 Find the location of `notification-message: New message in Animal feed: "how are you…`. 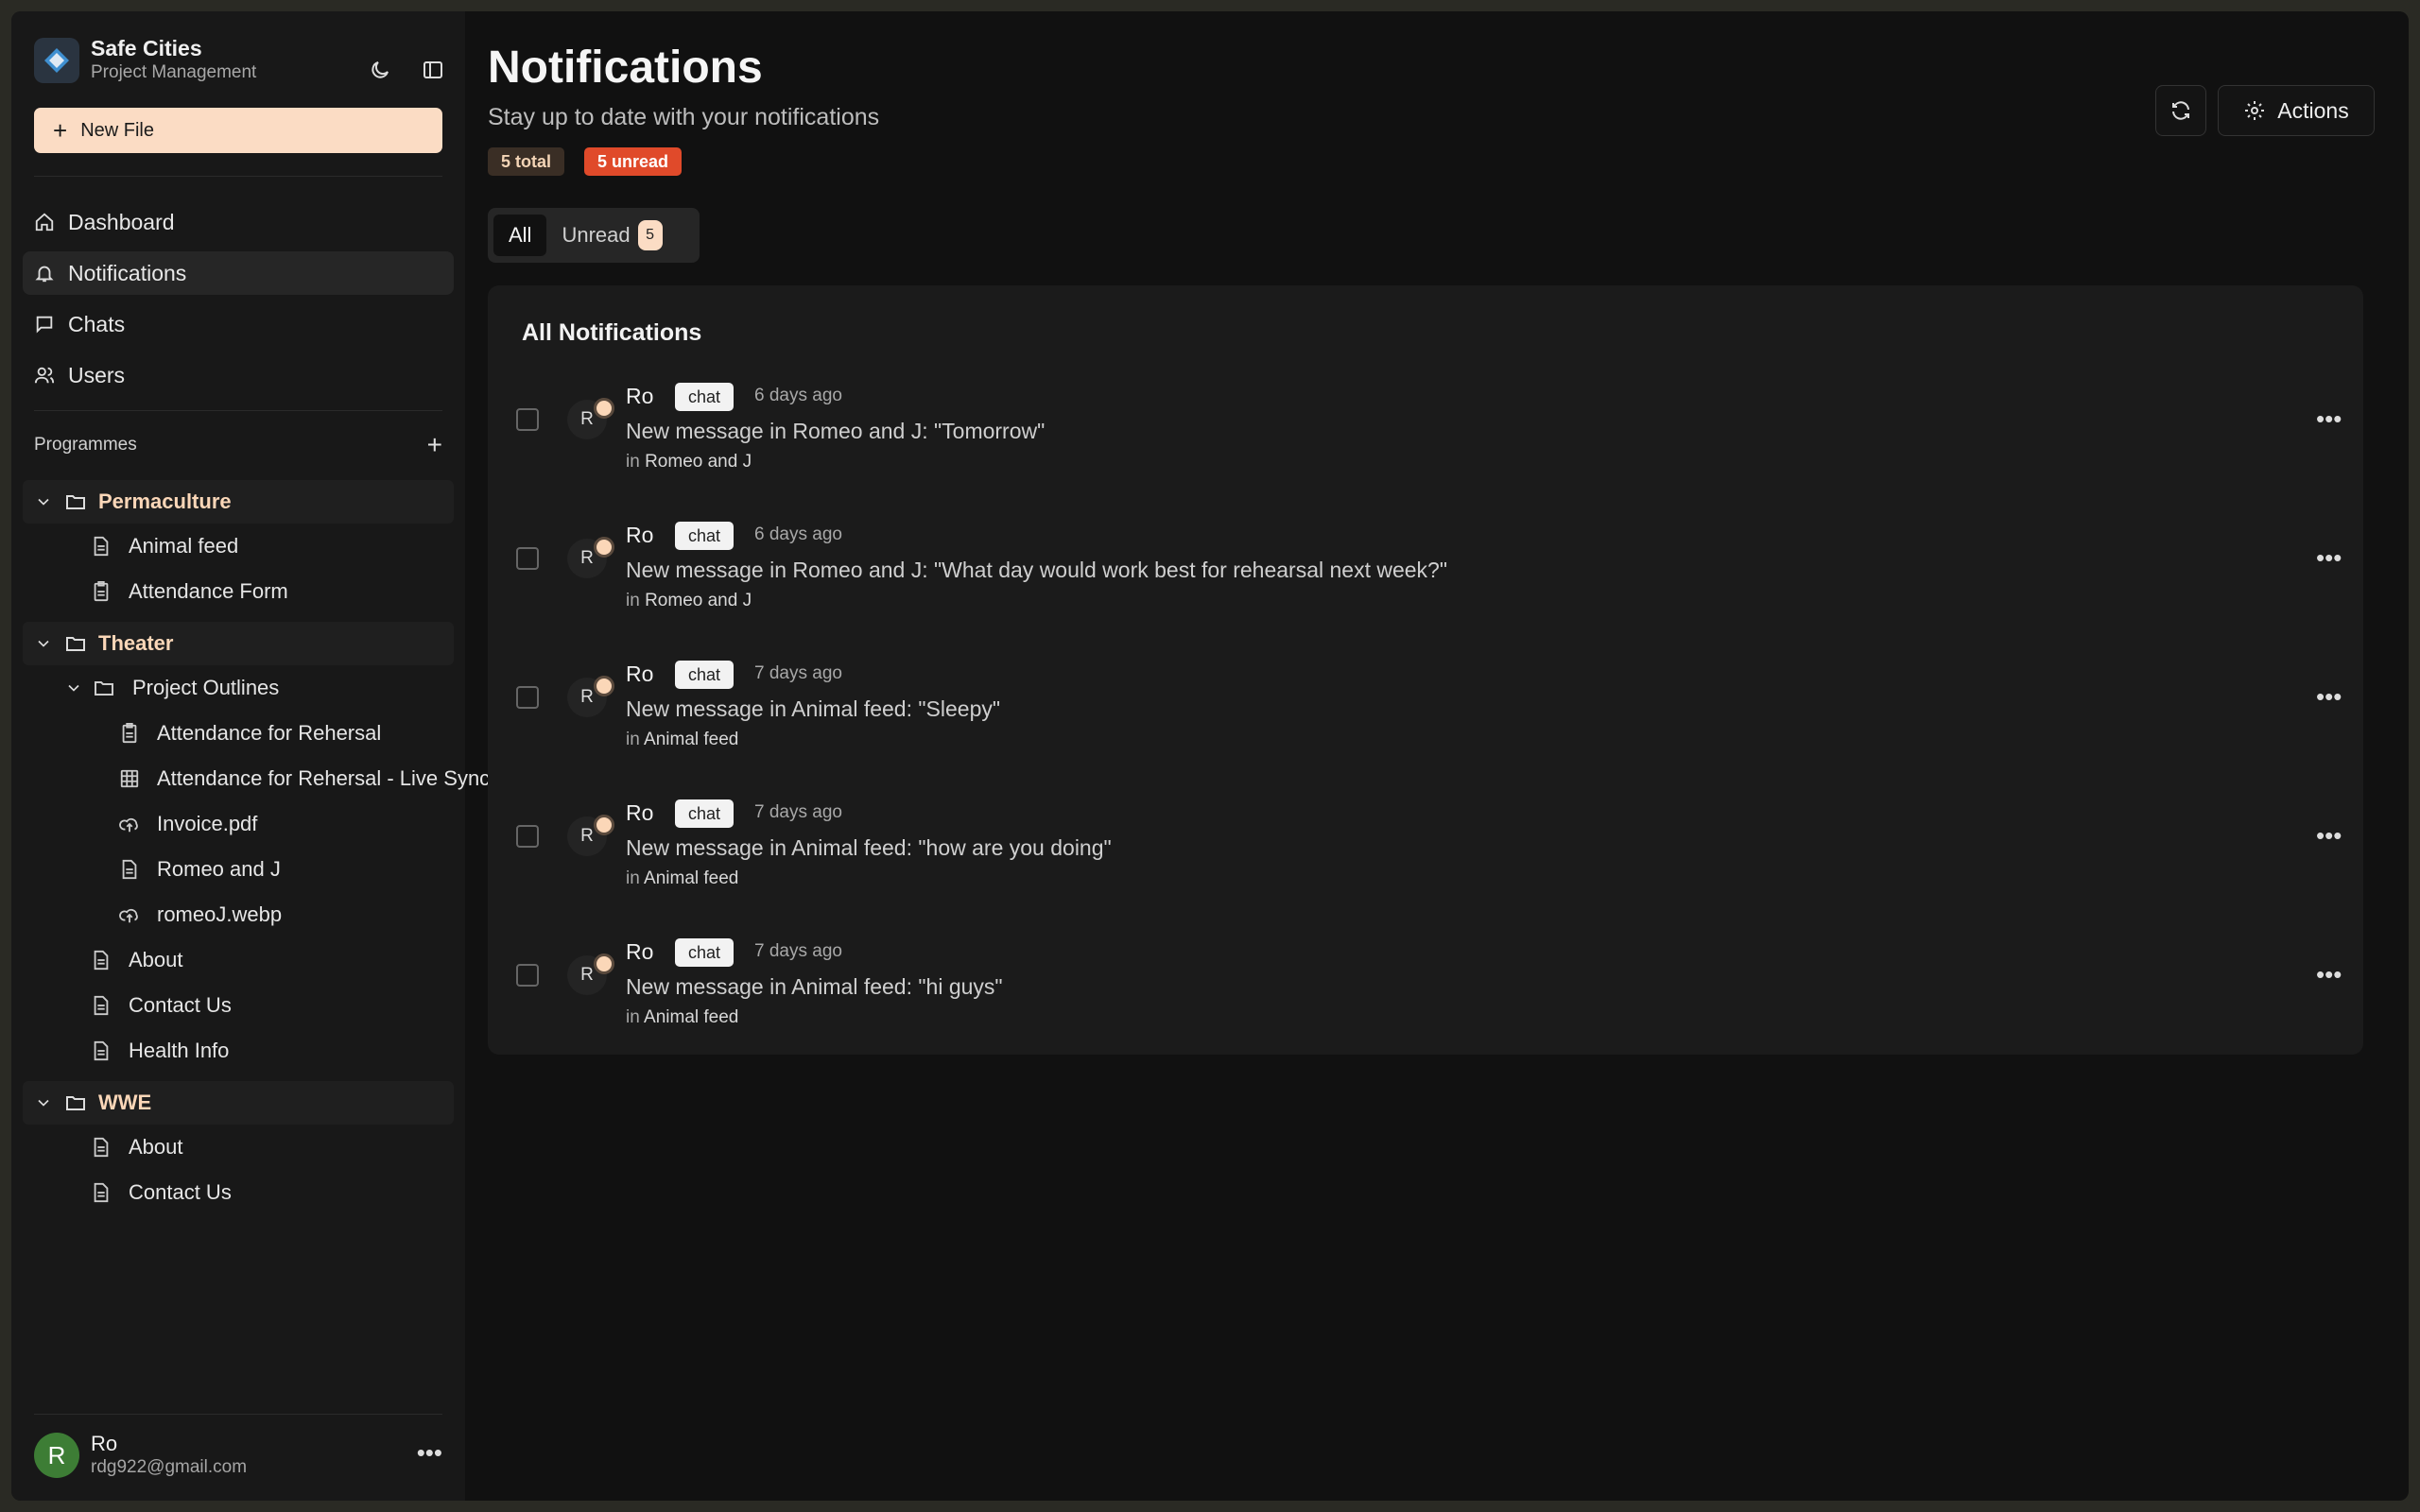

notification-message: New message in Animal feed: "how are you… is located at coordinates (869, 847).